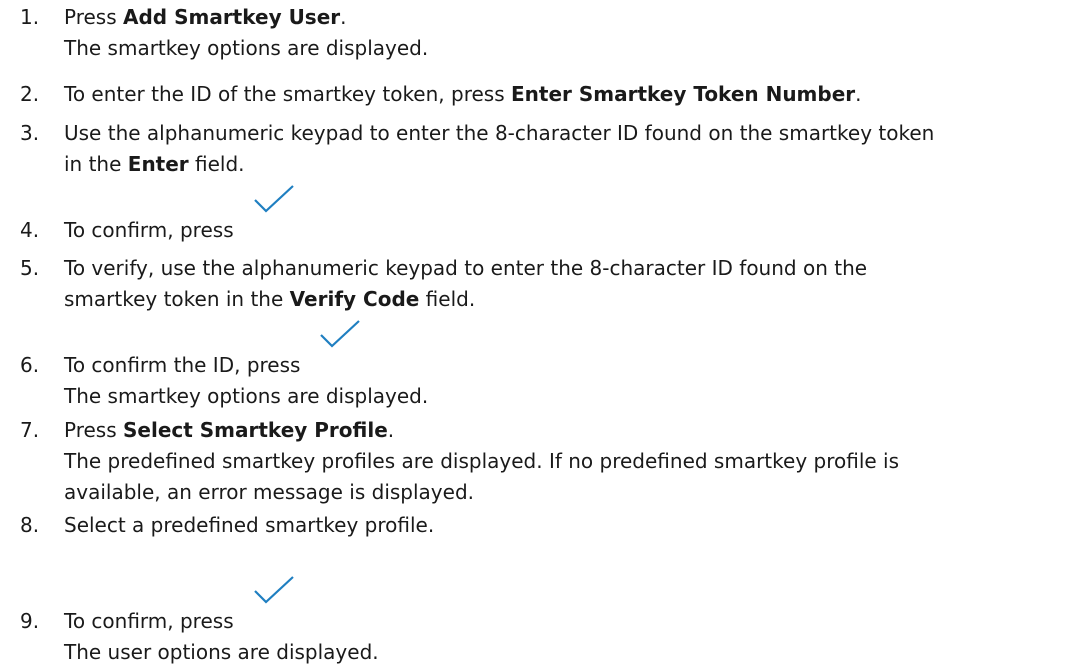 The width and height of the screenshot is (1090, 672). What do you see at coordinates (30, 268) in the screenshot?
I see `step-number: 5.` at bounding box center [30, 268].